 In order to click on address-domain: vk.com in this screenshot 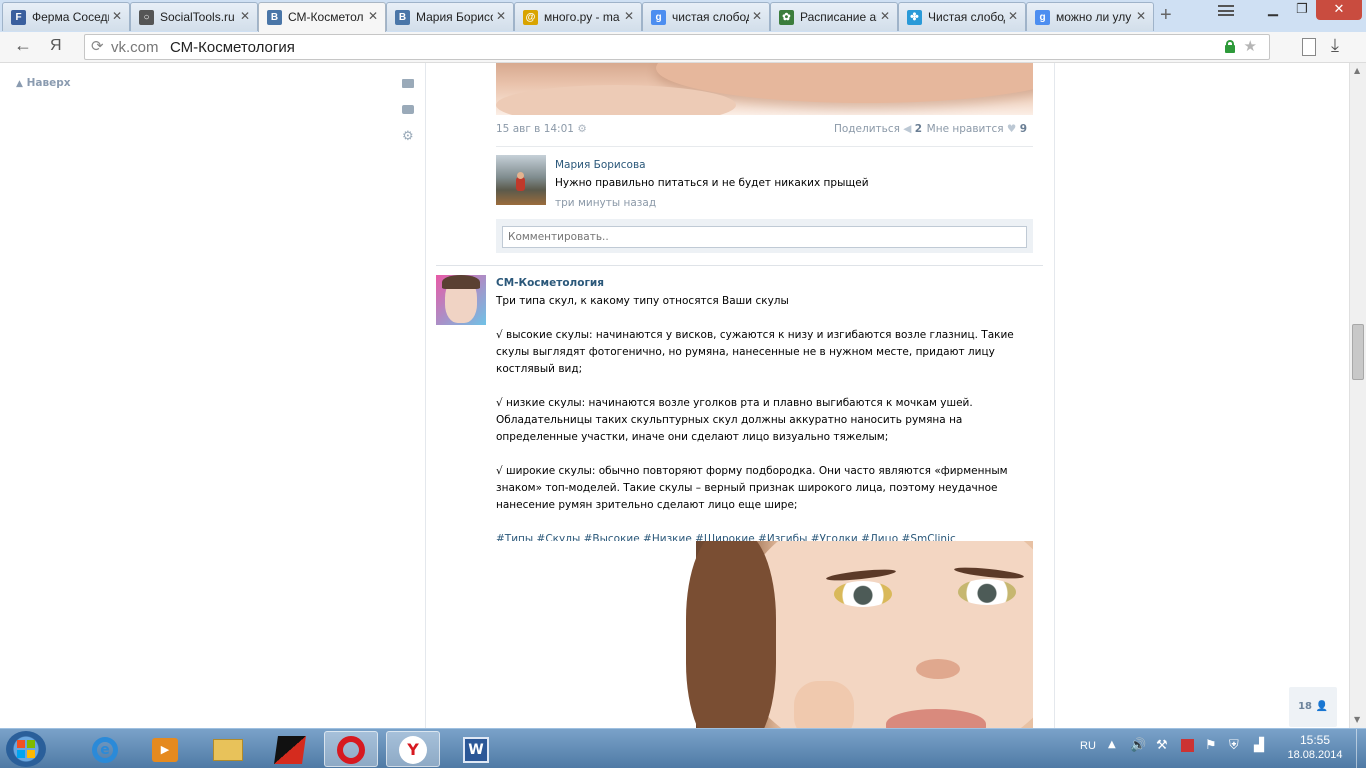, I will do `click(135, 47)`.